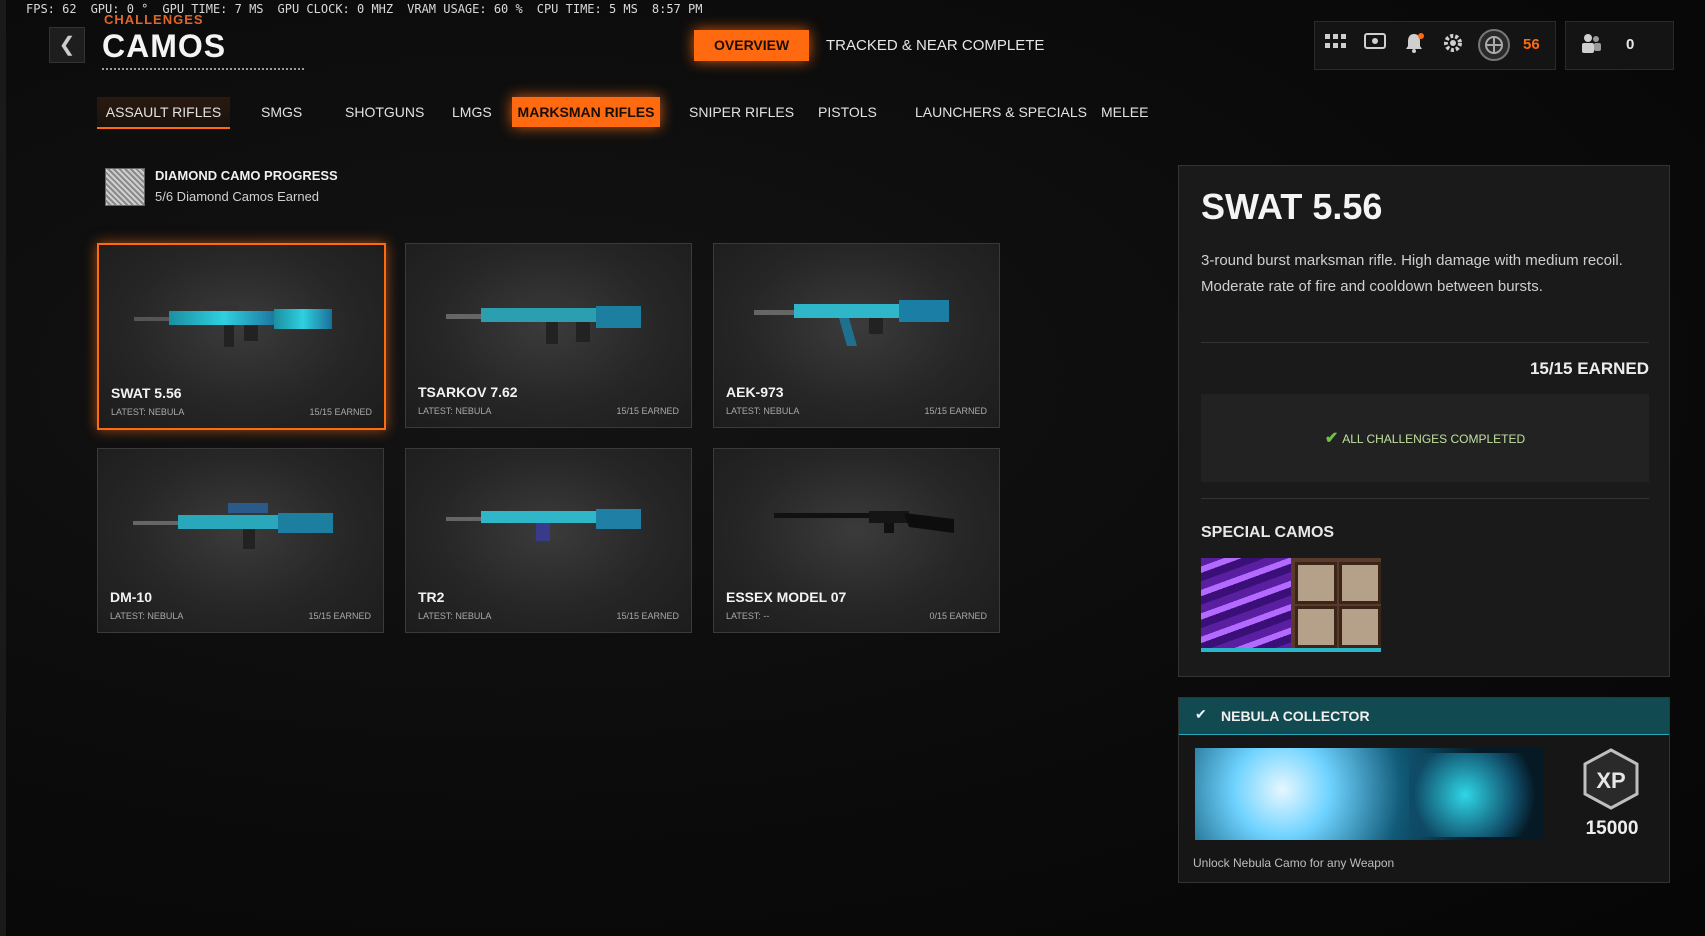  I want to click on xp-reward-value: 15000, so click(1612, 828).